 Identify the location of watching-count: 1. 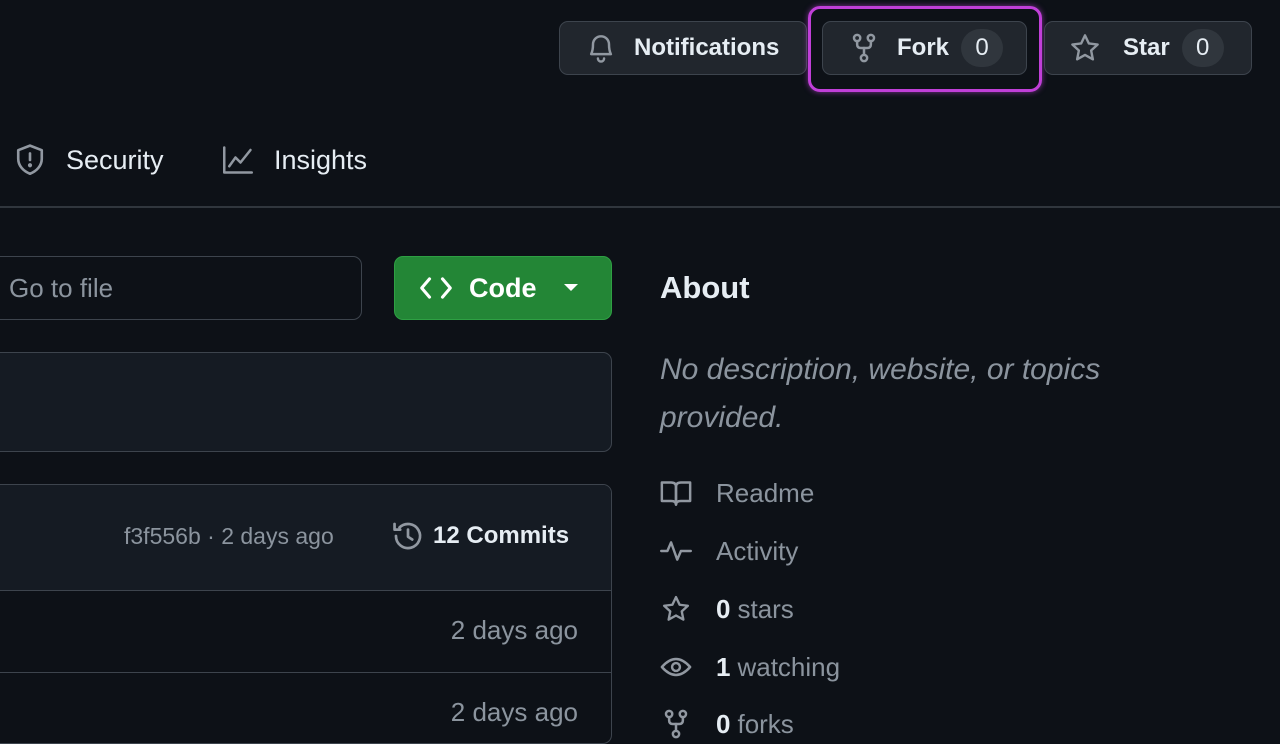
(723, 666).